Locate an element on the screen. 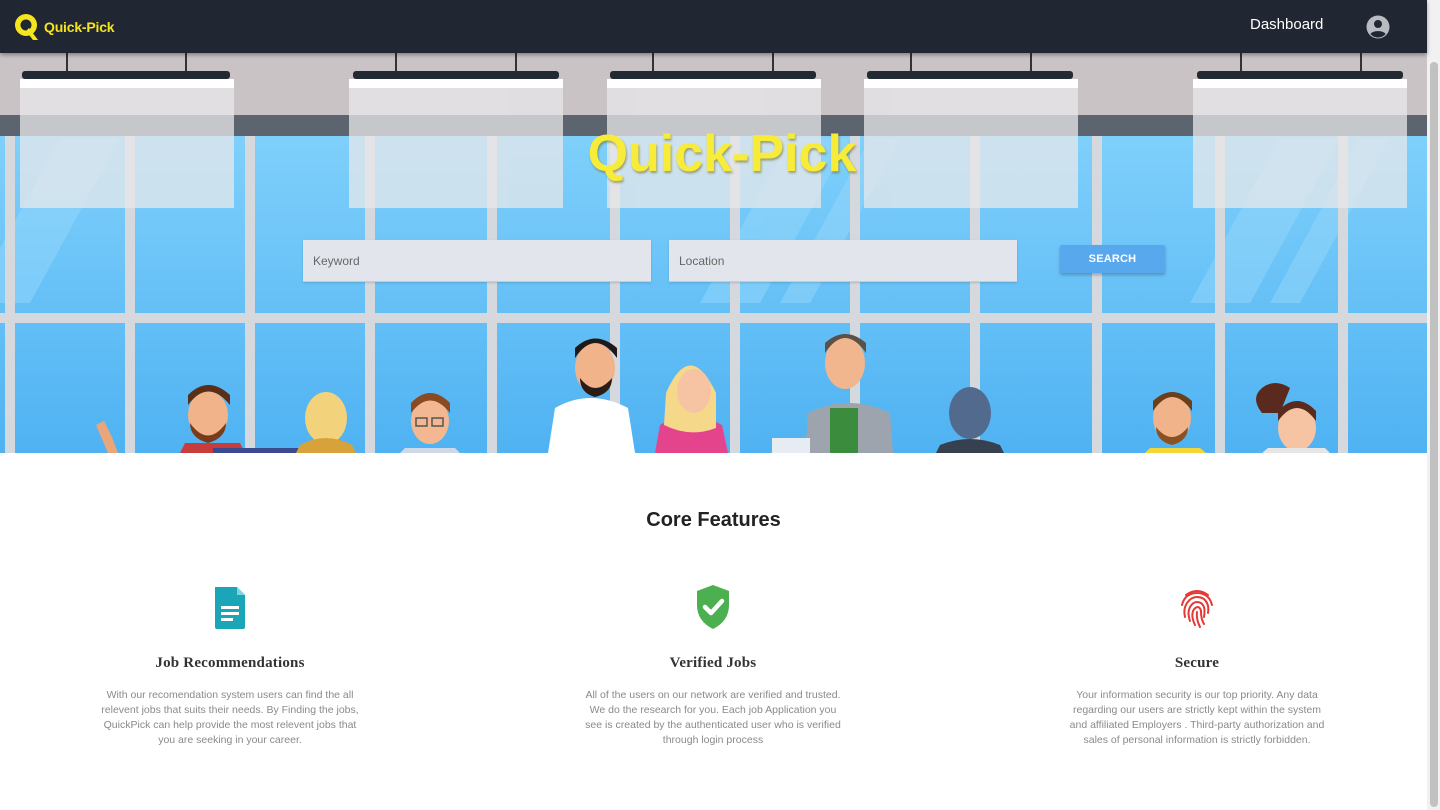 This screenshot has width=1440, height=810. feature-title: Verified Jobs is located at coordinates (713, 663).